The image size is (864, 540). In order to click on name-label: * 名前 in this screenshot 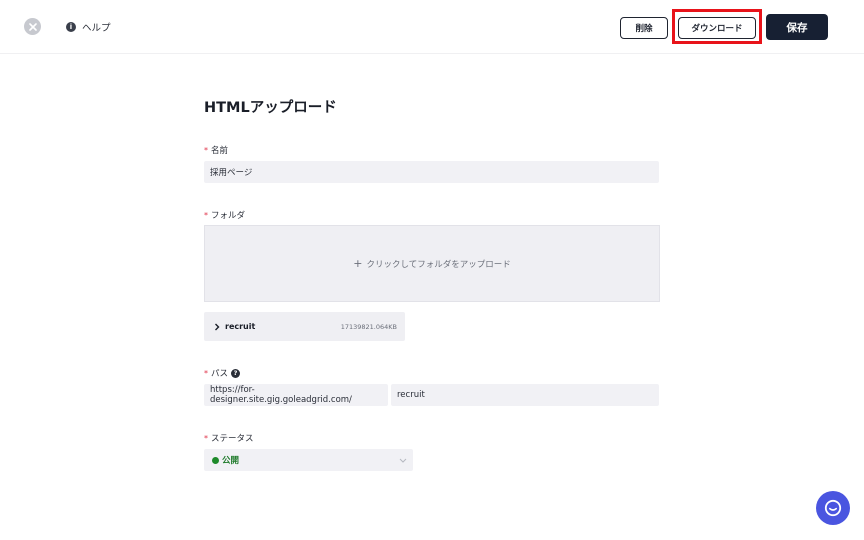, I will do `click(216, 150)`.